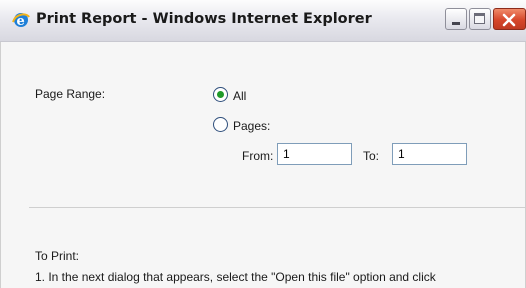 Image resolution: width=526 pixels, height=288 pixels. Describe the element at coordinates (429, 154) in the screenshot. I see `to-page-input` at that location.